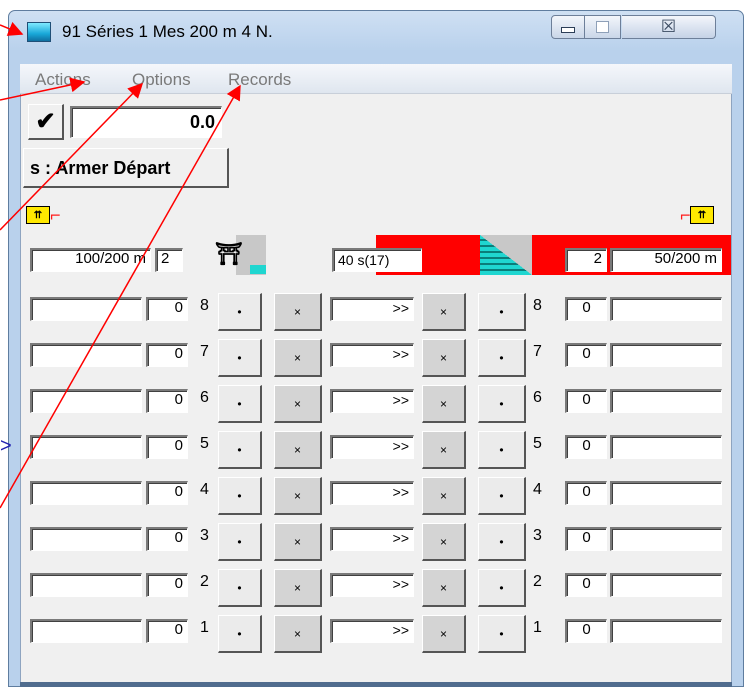 This screenshot has width=744, height=687. I want to click on confirm-check-button: ✔, so click(46, 122).